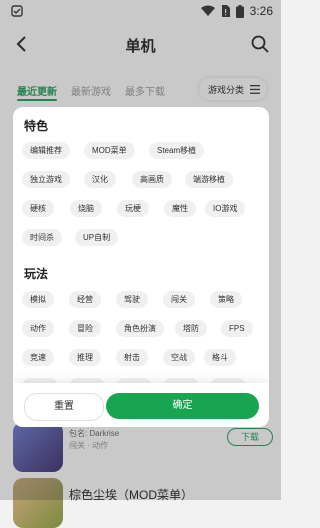 The width and height of the screenshot is (320, 528). What do you see at coordinates (85, 357) in the screenshot?
I see `chip-reasoning: 推理` at bounding box center [85, 357].